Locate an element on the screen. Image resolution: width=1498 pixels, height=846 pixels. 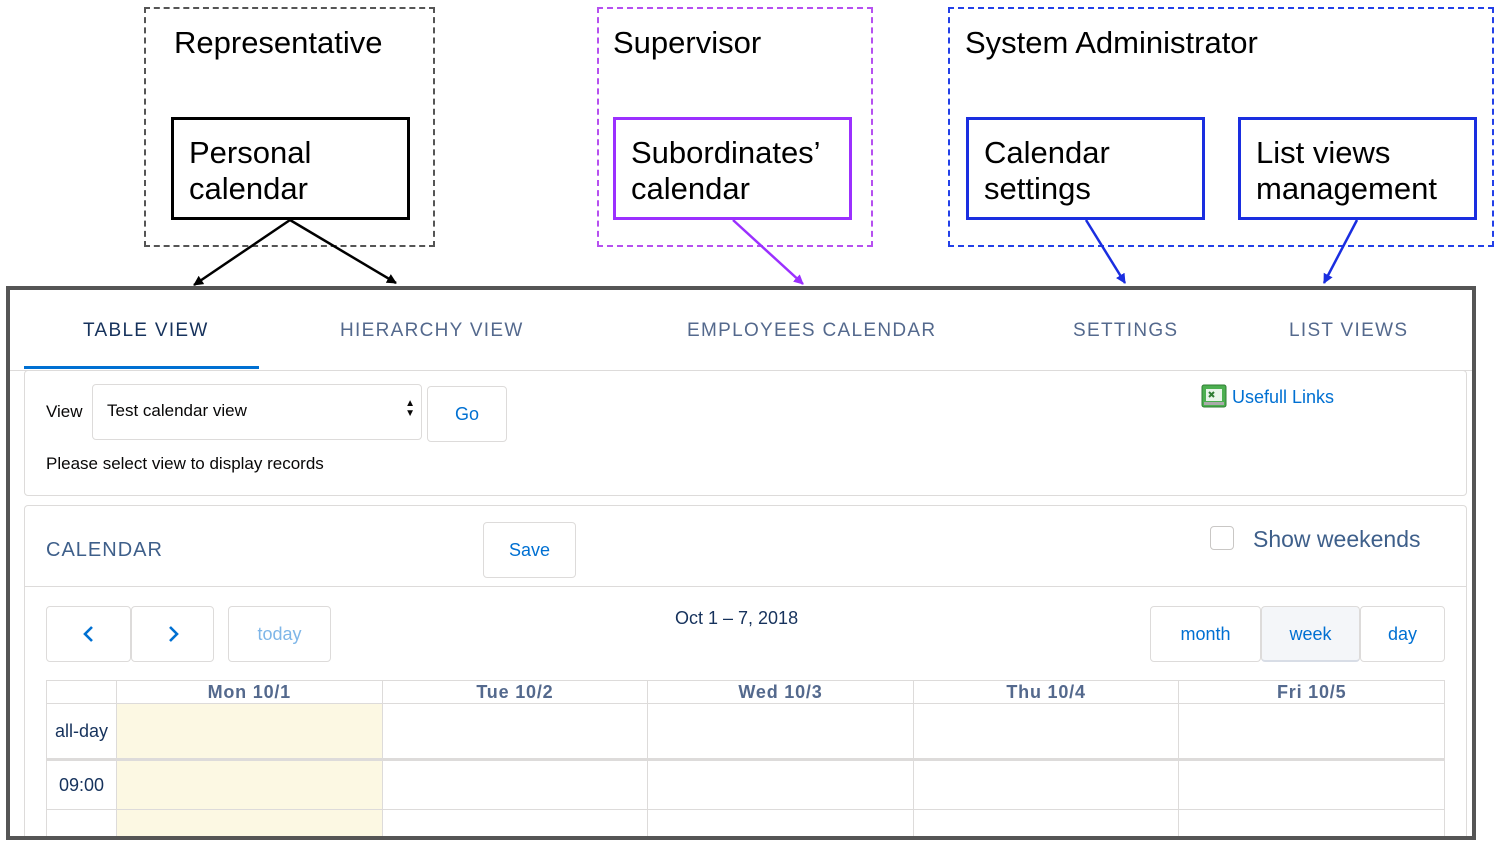
next-week-button is located at coordinates (172, 634).